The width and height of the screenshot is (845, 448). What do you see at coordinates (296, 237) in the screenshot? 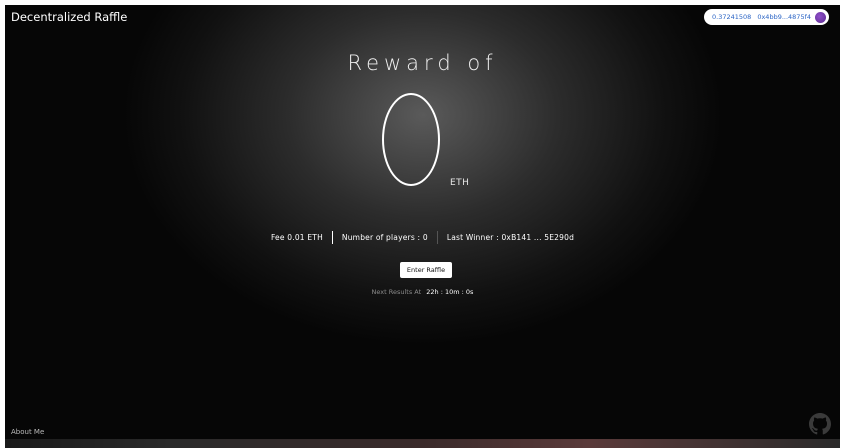
I see `fee-text: Fee 0.01 ETH` at bounding box center [296, 237].